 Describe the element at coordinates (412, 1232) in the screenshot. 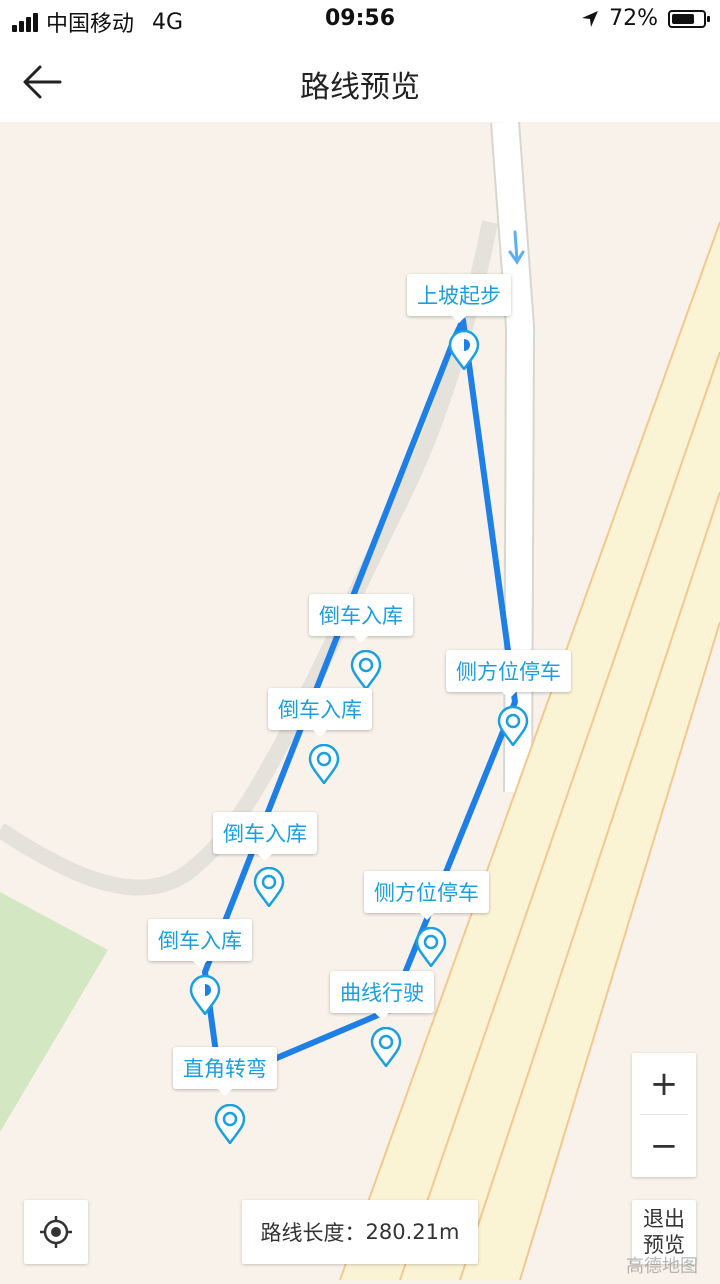

I see `route-length-value: 280.21m` at that location.